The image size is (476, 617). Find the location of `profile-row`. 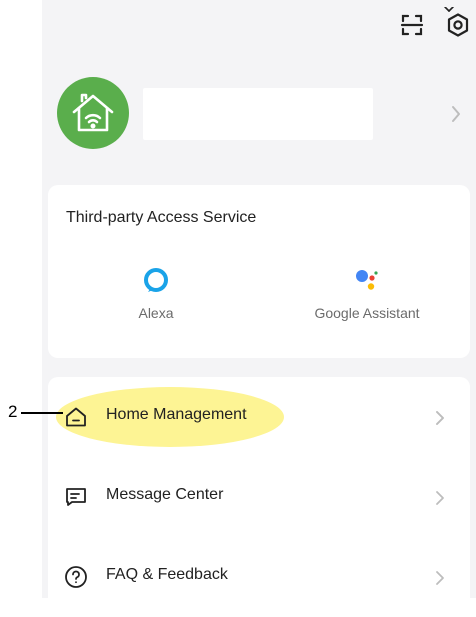

profile-row is located at coordinates (259, 110).